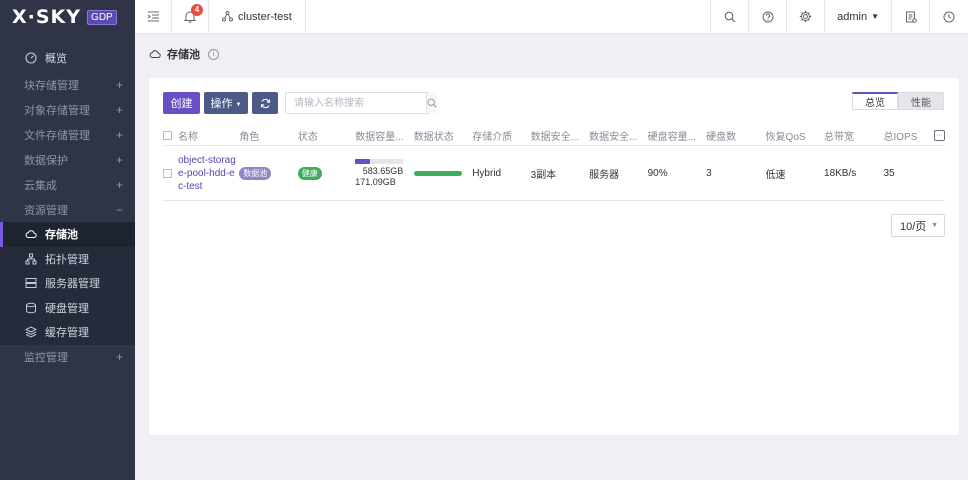 The image size is (968, 480). I want to click on capacity-info: 583.65GB 171.09GB, so click(384, 173).